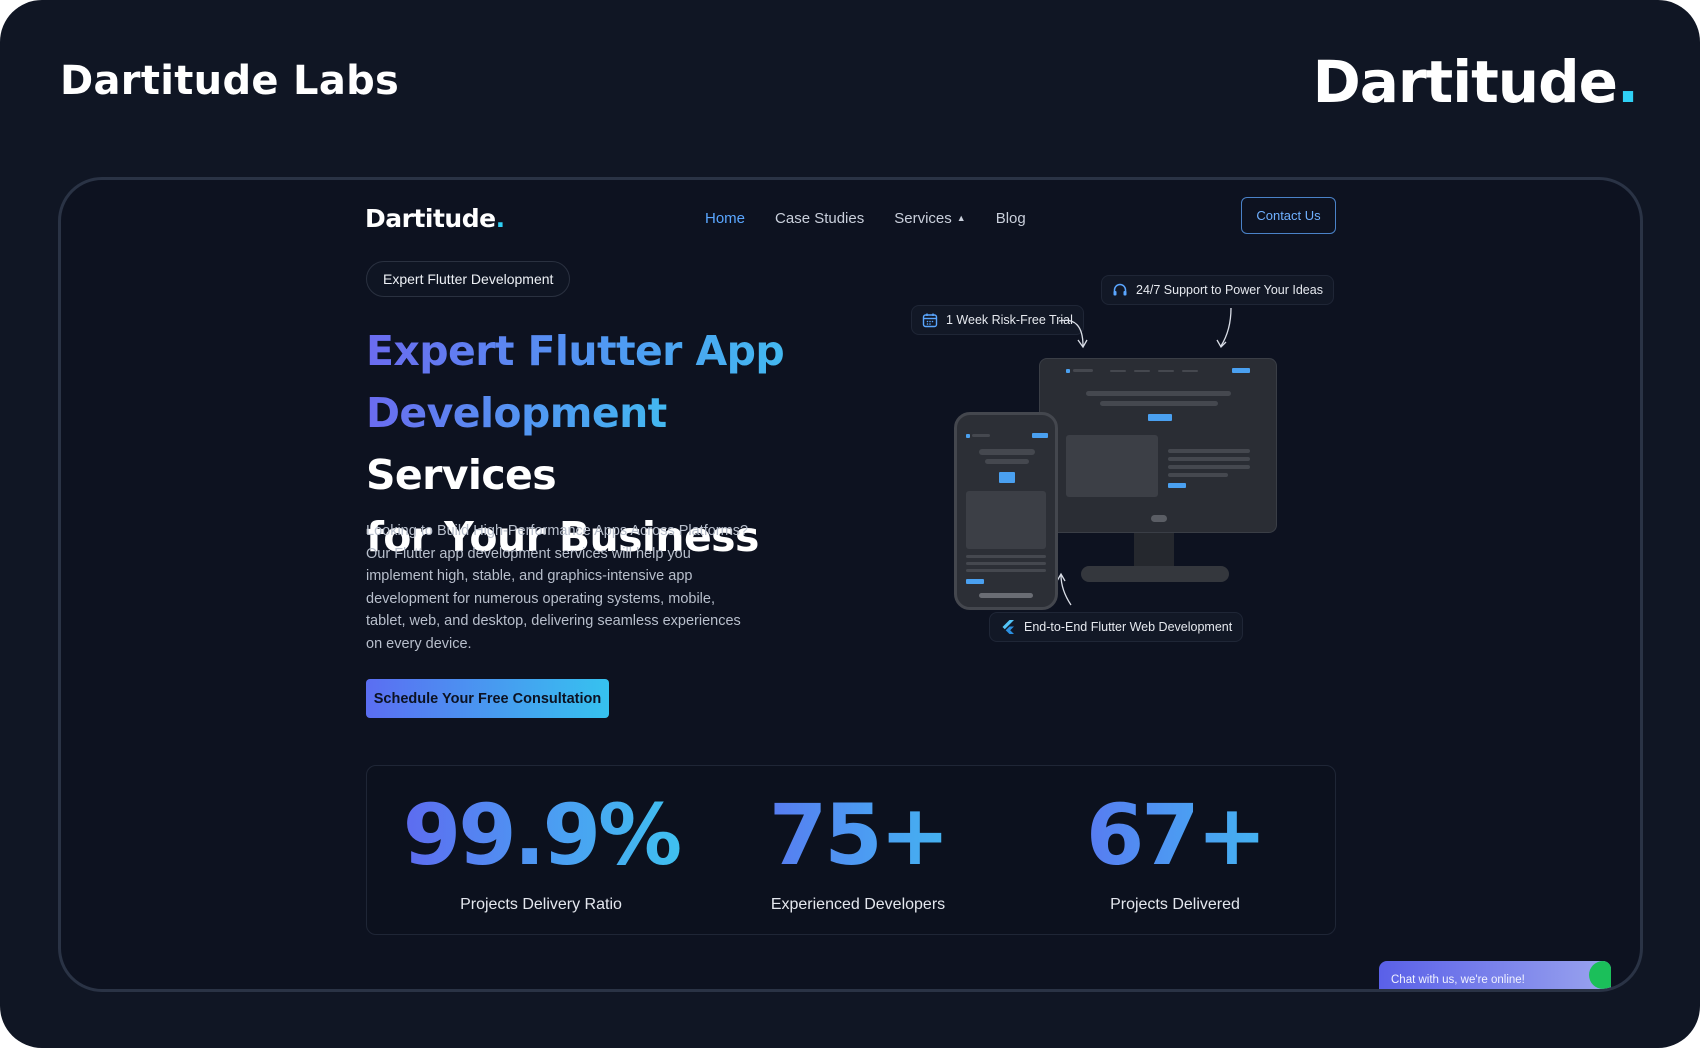  Describe the element at coordinates (1158, 445) in the screenshot. I see `desktop-mockup` at that location.